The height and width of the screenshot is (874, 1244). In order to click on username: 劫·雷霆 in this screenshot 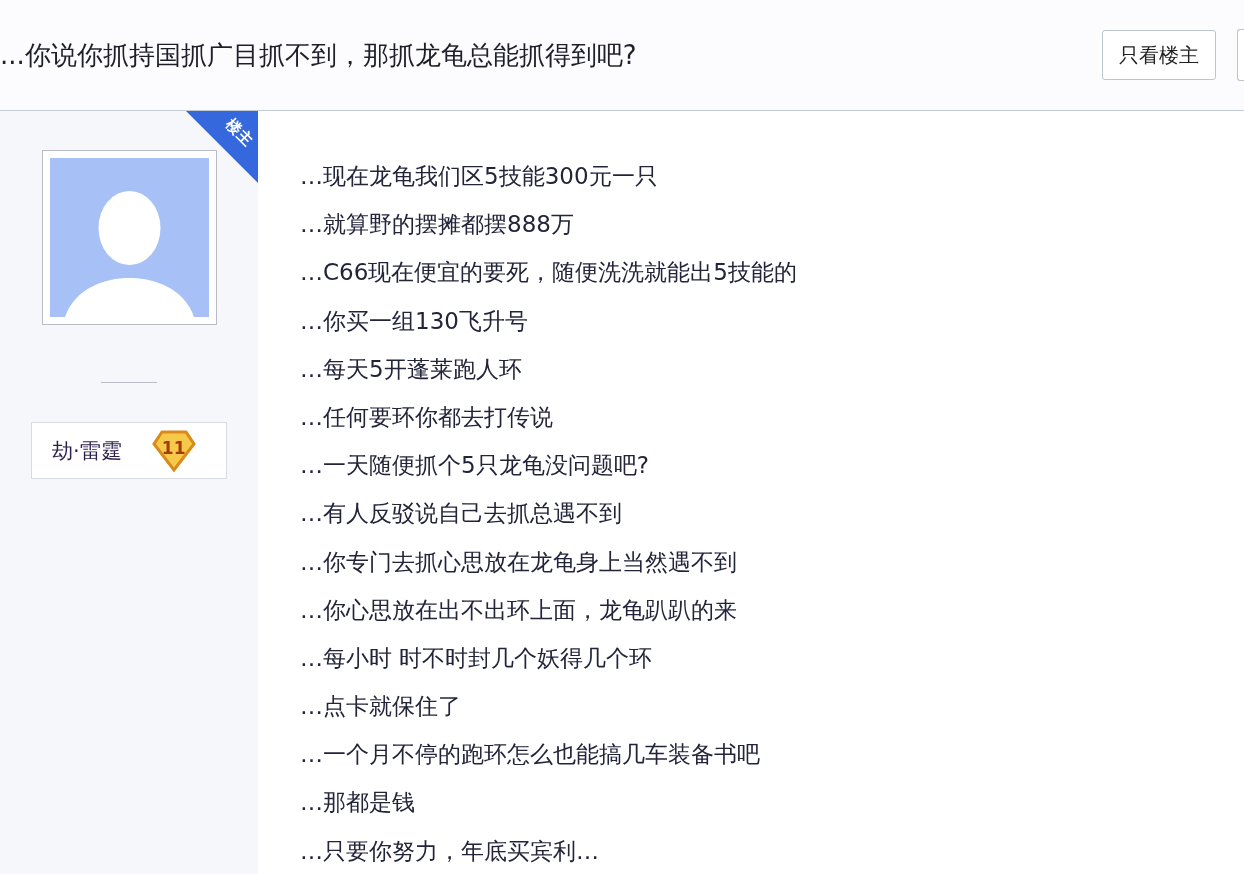, I will do `click(87, 450)`.